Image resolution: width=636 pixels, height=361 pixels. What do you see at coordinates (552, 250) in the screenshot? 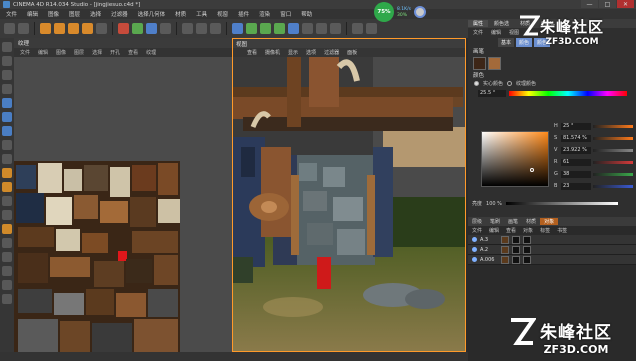
I see `object-row: A.2` at bounding box center [552, 250].